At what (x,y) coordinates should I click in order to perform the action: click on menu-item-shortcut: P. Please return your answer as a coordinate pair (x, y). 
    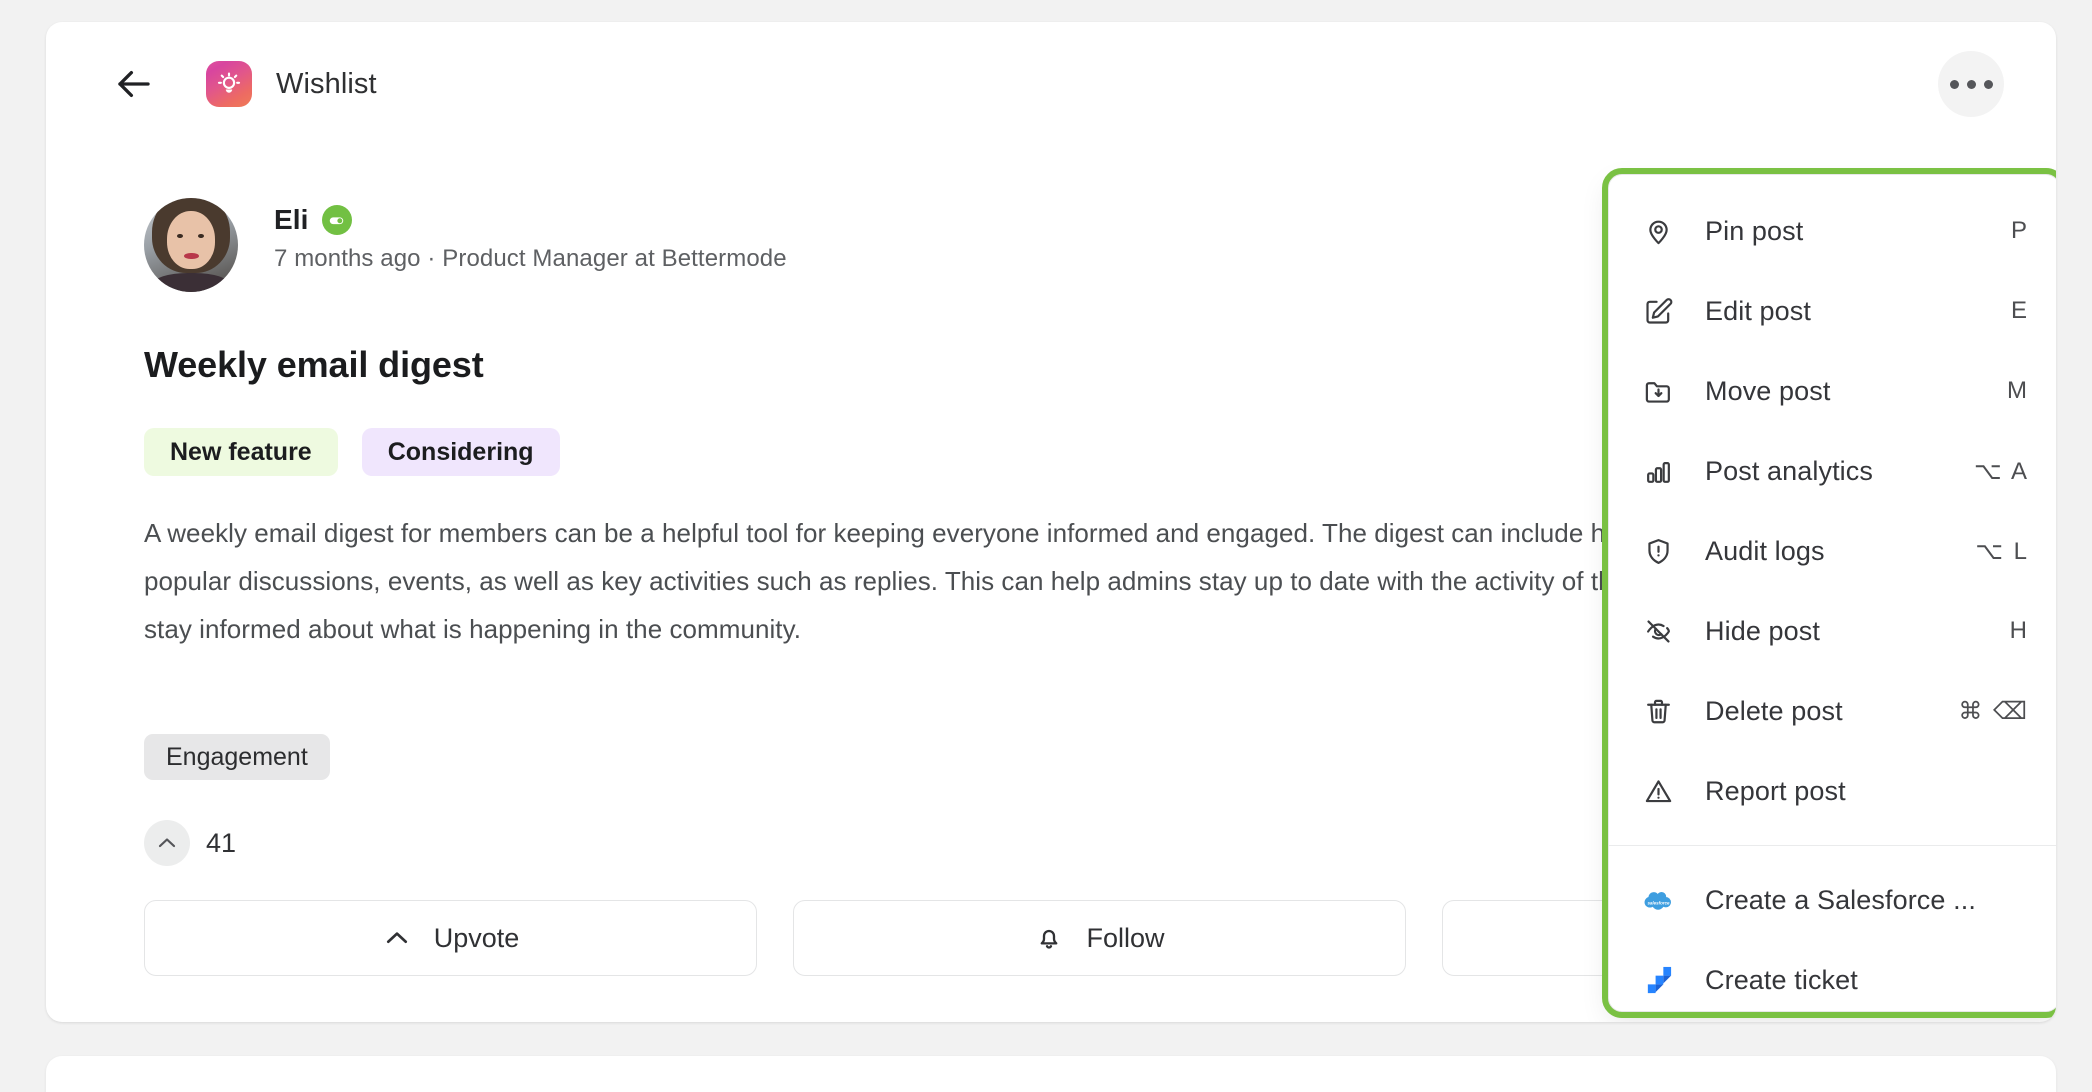
    Looking at the image, I should click on (2019, 230).